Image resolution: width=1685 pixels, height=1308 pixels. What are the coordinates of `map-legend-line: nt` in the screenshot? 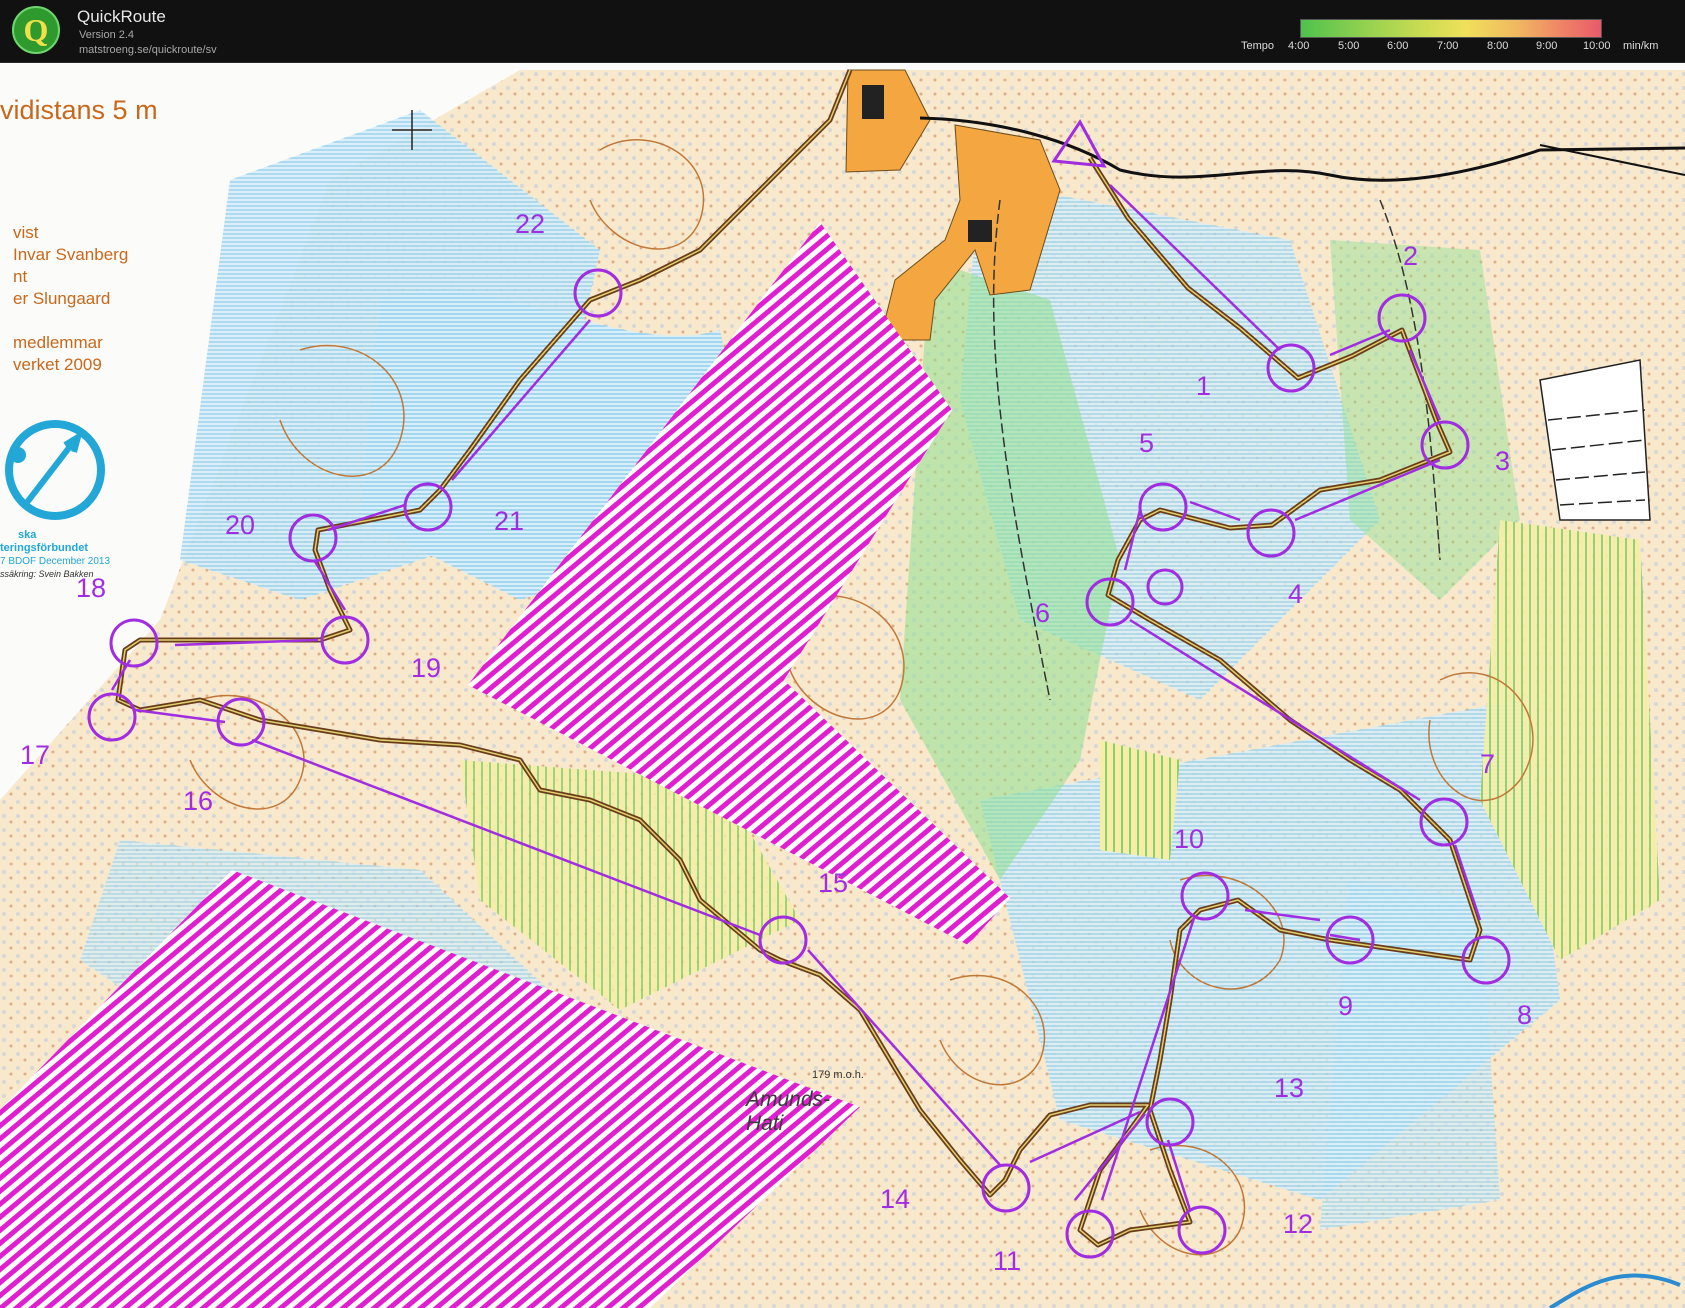 It's located at (20, 276).